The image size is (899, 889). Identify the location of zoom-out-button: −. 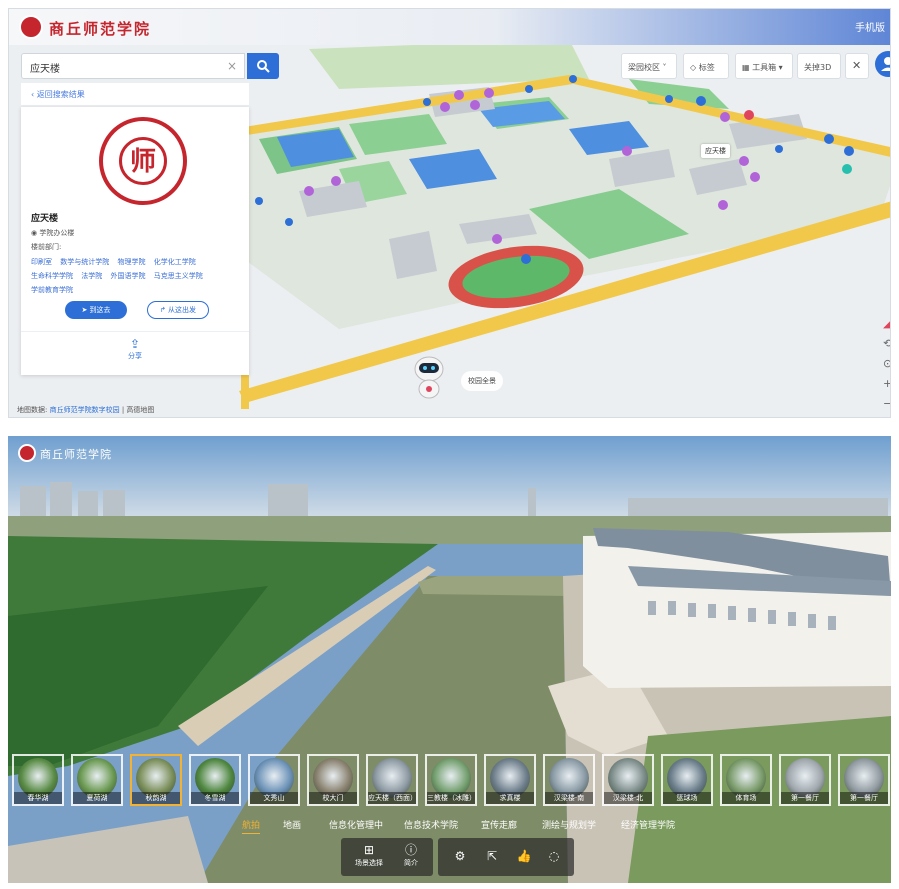
(886, 403).